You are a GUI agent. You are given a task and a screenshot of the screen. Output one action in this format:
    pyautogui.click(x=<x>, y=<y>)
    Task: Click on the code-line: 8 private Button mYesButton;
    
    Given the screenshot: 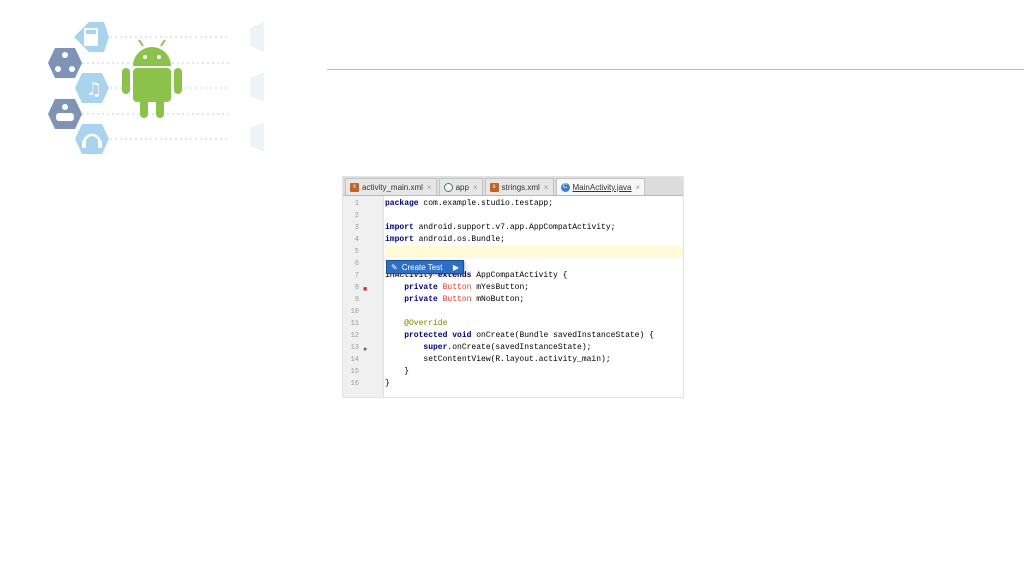 What is the action you would take?
    pyautogui.click(x=519, y=288)
    